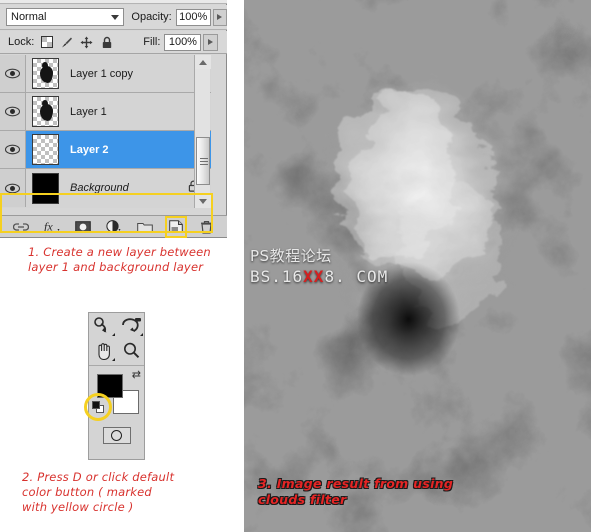 The height and width of the screenshot is (532, 591). What do you see at coordinates (98, 407) in the screenshot?
I see `highlight-circle` at bounding box center [98, 407].